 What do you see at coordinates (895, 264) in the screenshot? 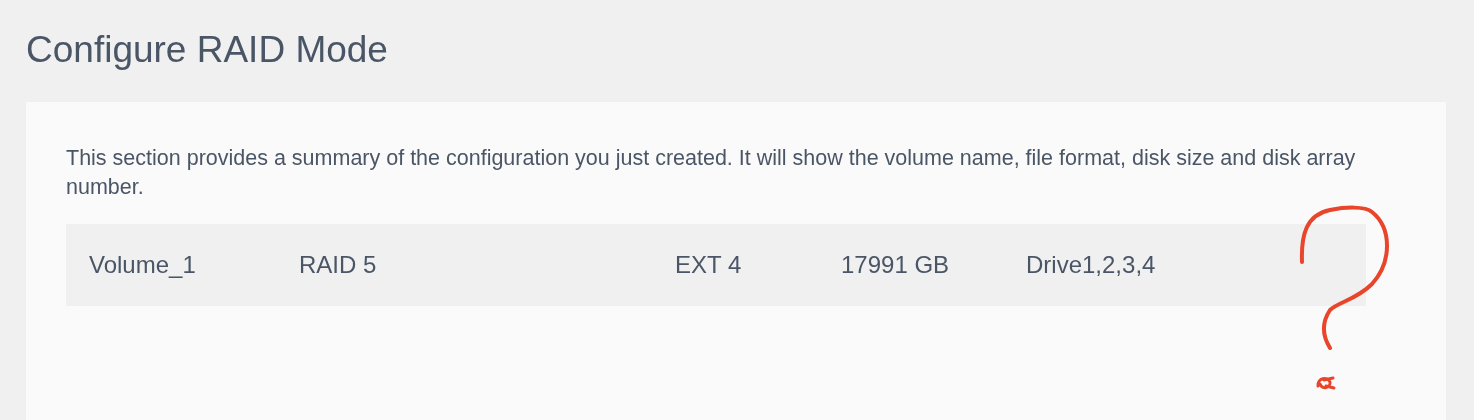
I see `table-cell: 17991 GB` at bounding box center [895, 264].